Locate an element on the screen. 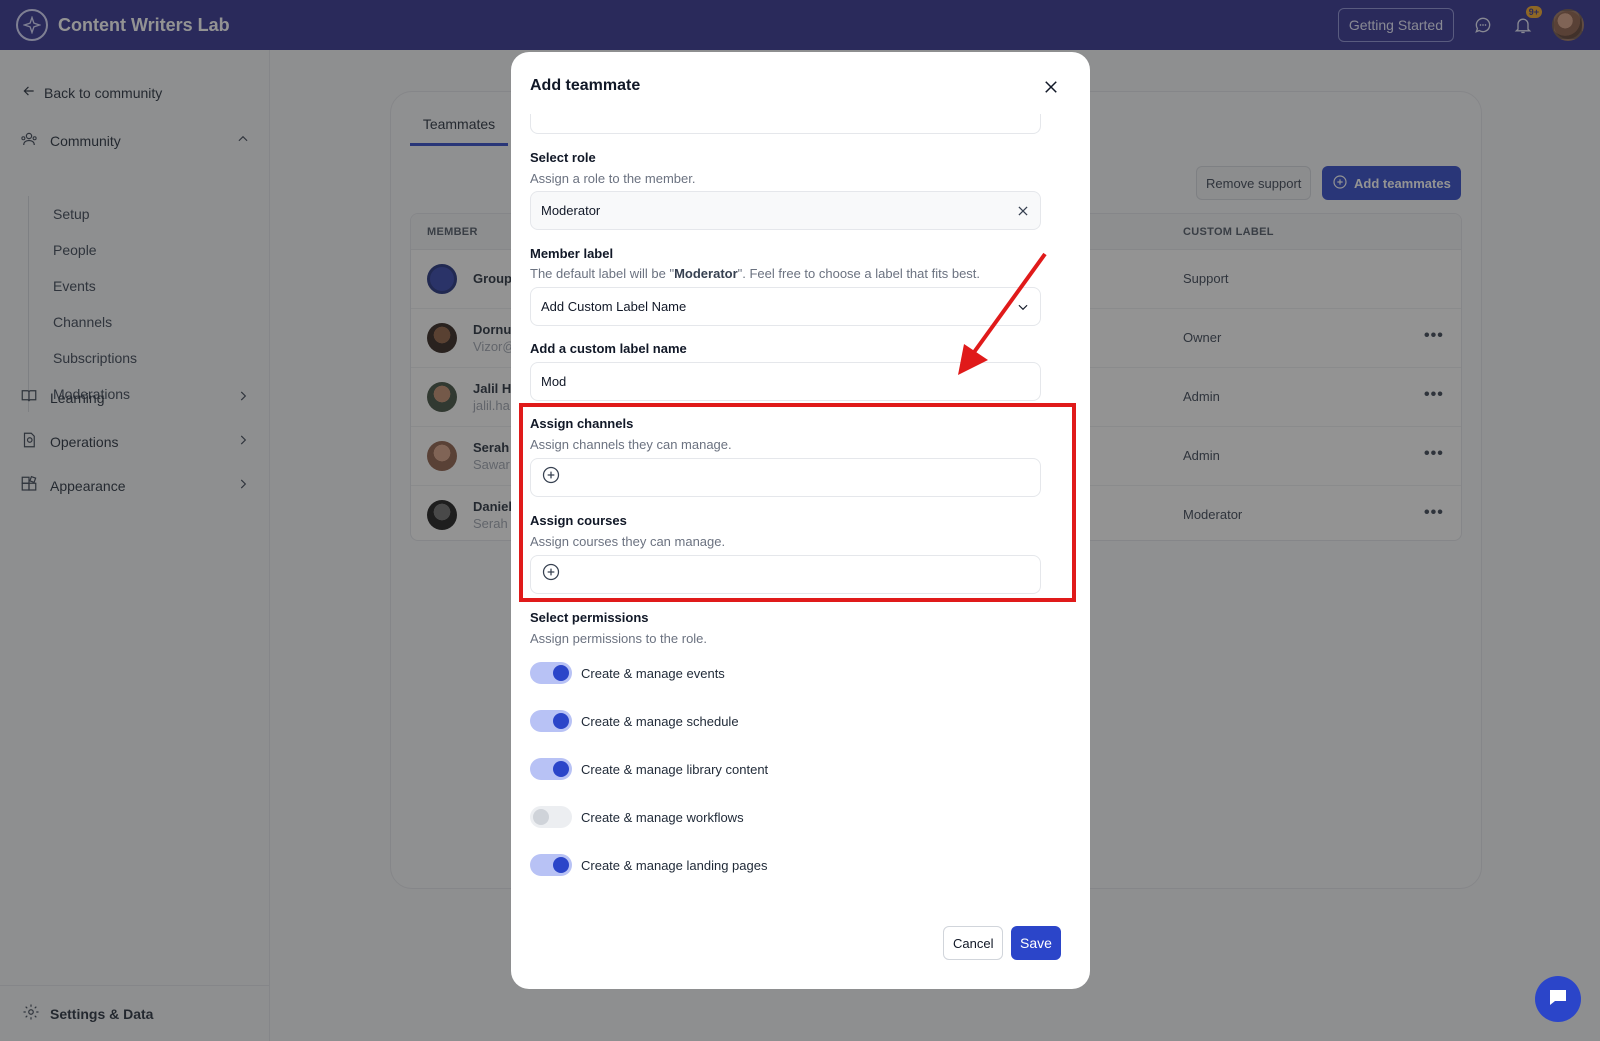  close-icon is located at coordinates (1051, 87).